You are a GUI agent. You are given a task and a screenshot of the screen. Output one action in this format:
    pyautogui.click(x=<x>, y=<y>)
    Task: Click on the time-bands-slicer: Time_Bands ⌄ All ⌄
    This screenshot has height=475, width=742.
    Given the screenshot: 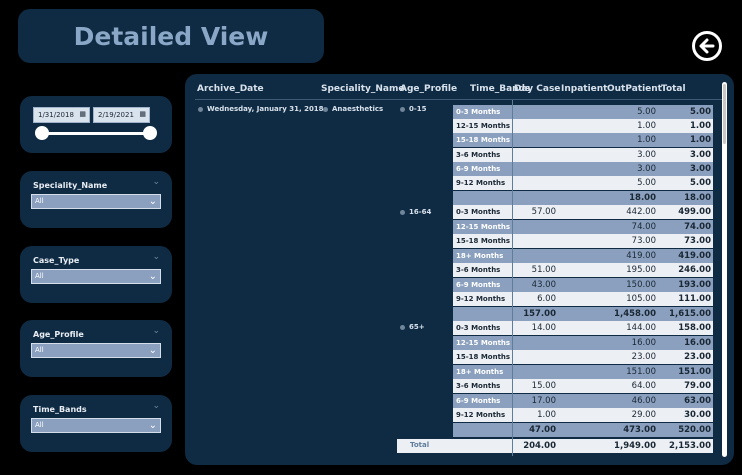 What is the action you would take?
    pyautogui.click(x=96, y=423)
    